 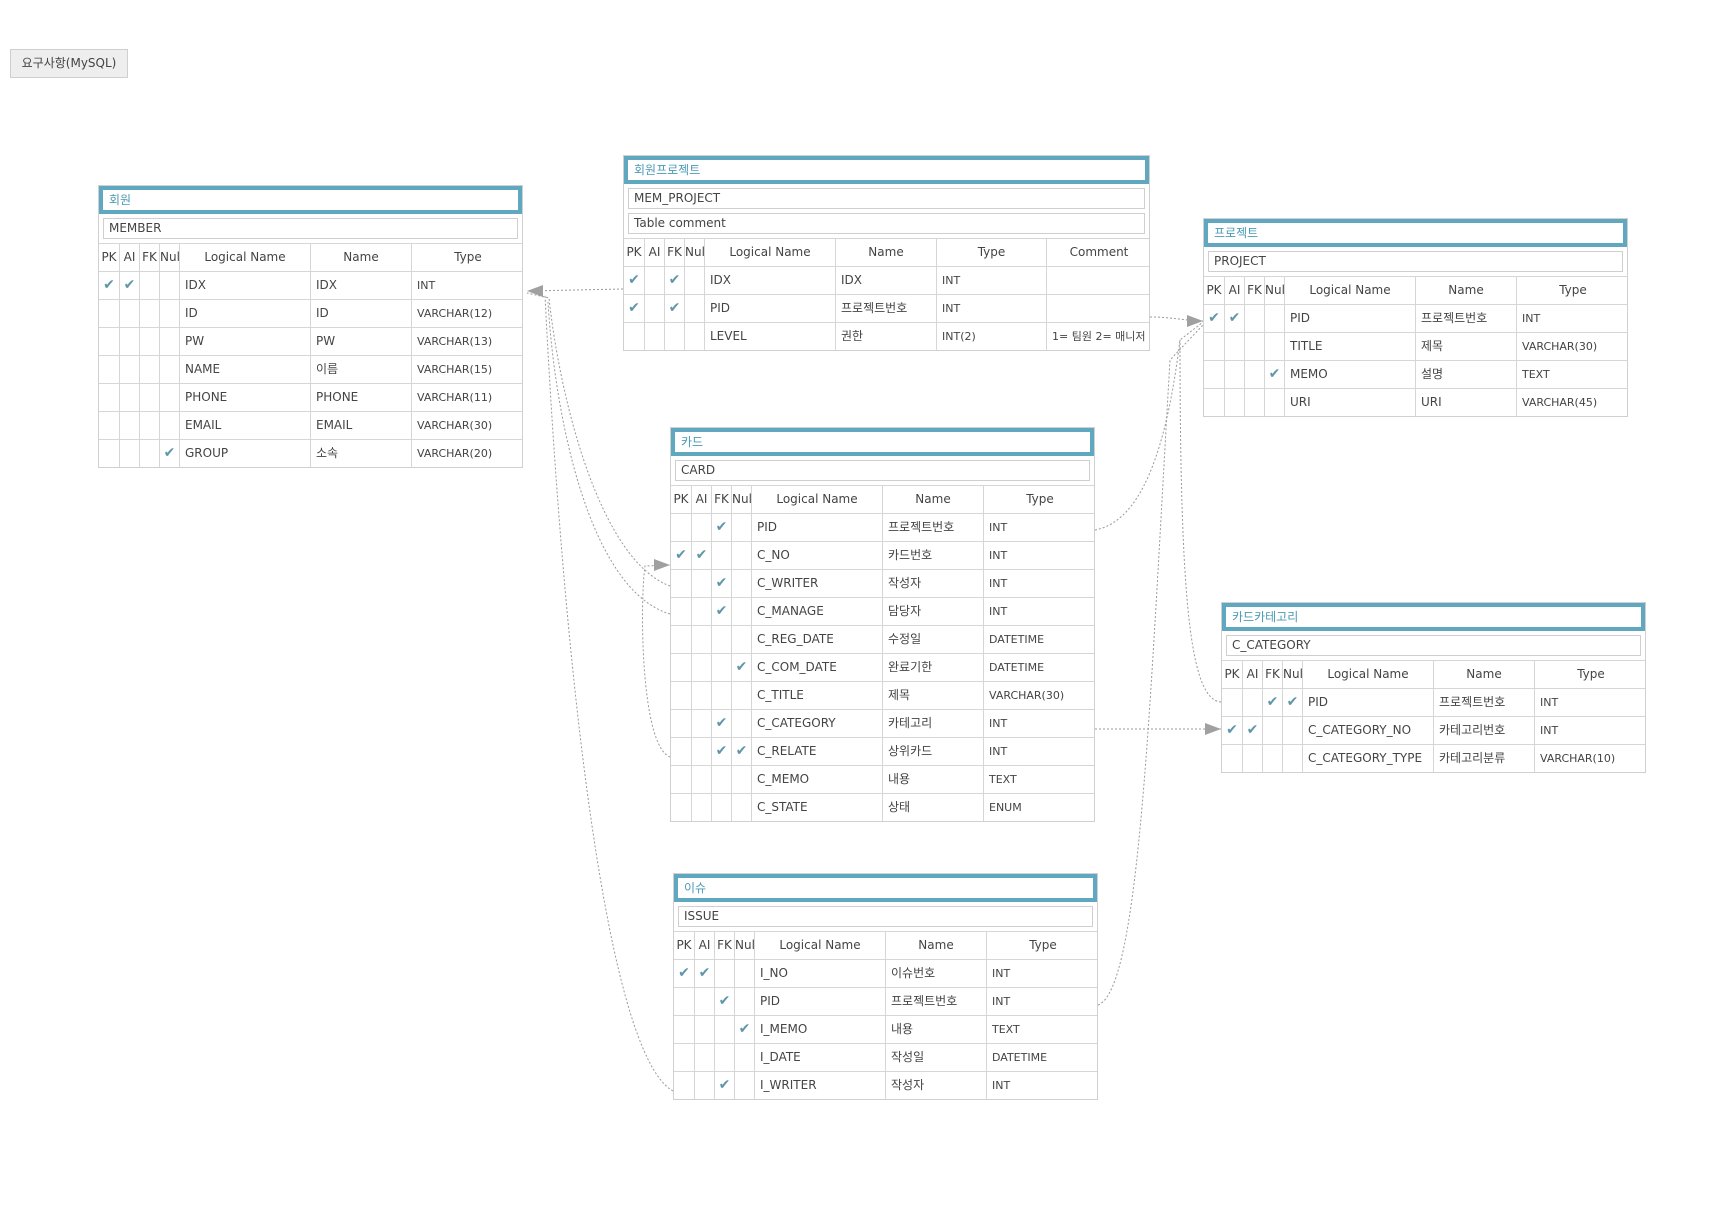 What do you see at coordinates (932, 723) in the screenshot?
I see `cell-name: 카테고리` at bounding box center [932, 723].